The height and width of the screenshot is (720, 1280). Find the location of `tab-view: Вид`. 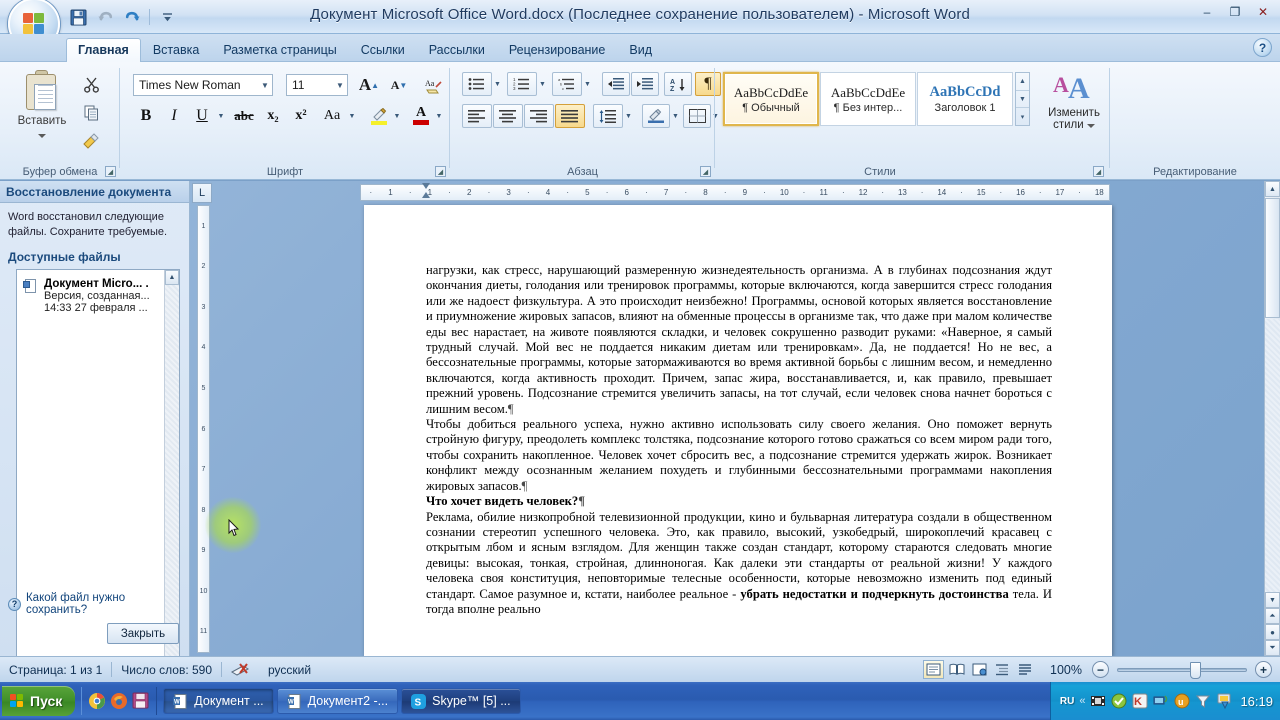

tab-view: Вид is located at coordinates (640, 50).